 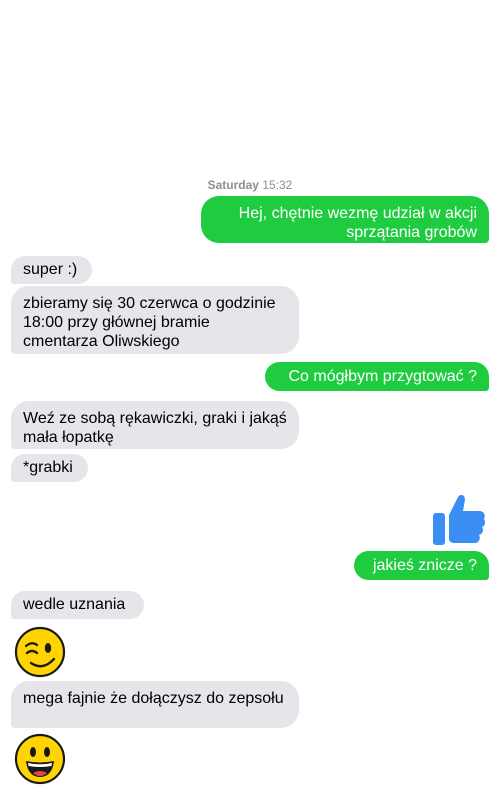 What do you see at coordinates (40, 759) in the screenshot?
I see `grinning-face-emoji` at bounding box center [40, 759].